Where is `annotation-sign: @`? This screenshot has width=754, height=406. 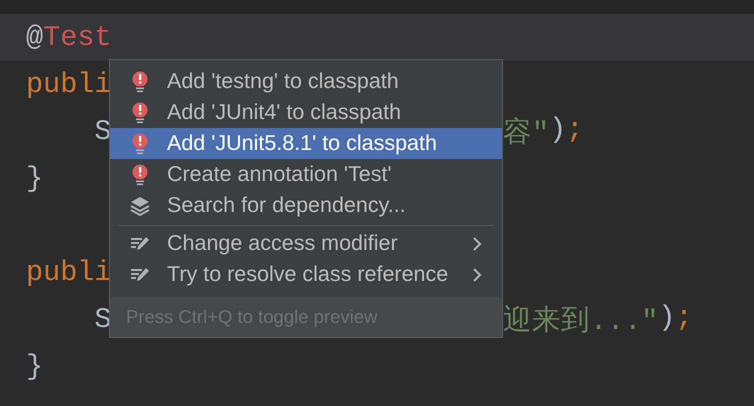
annotation-sign: @ is located at coordinates (35, 37).